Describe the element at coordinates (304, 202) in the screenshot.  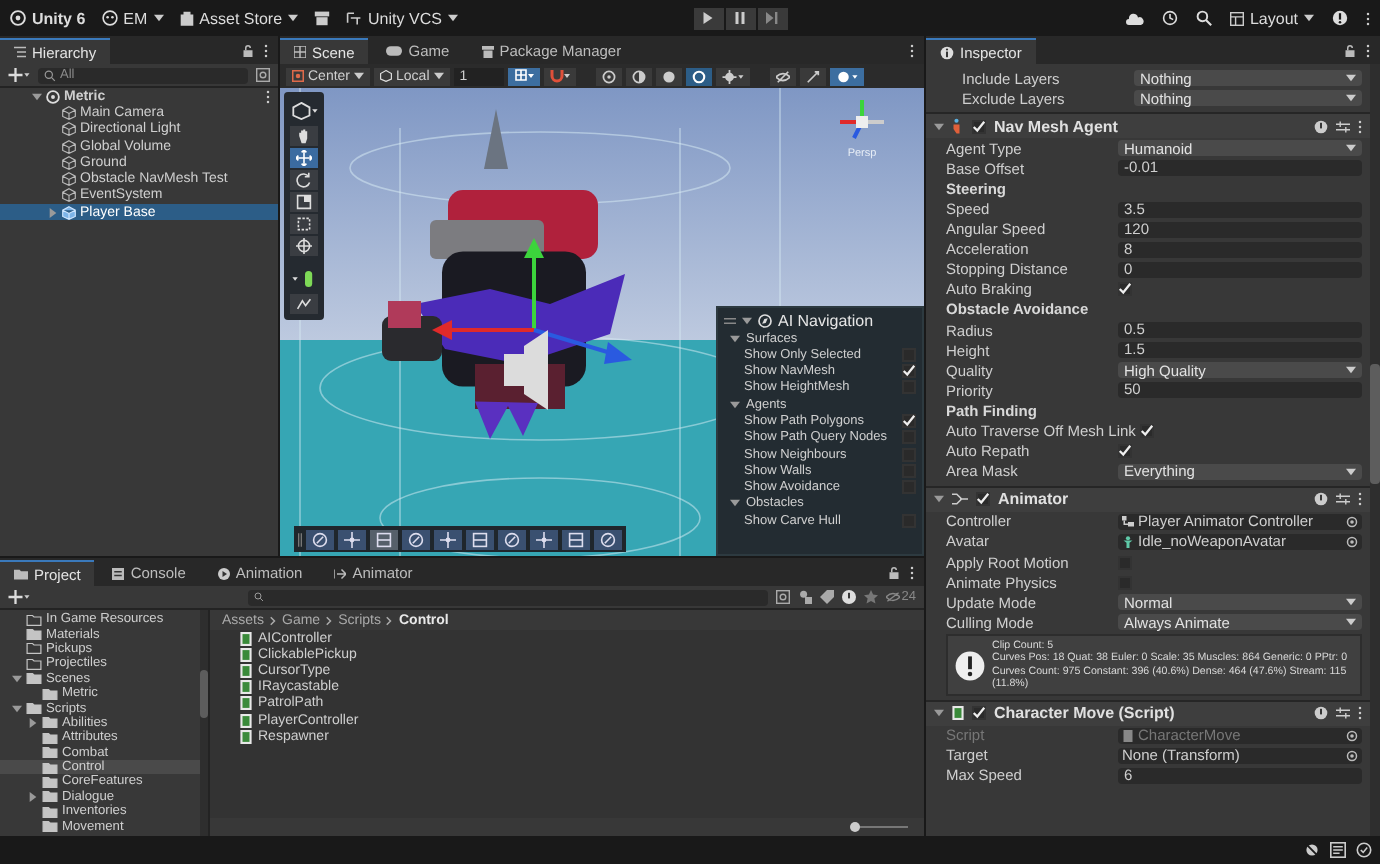
I see `scale-tool` at that location.